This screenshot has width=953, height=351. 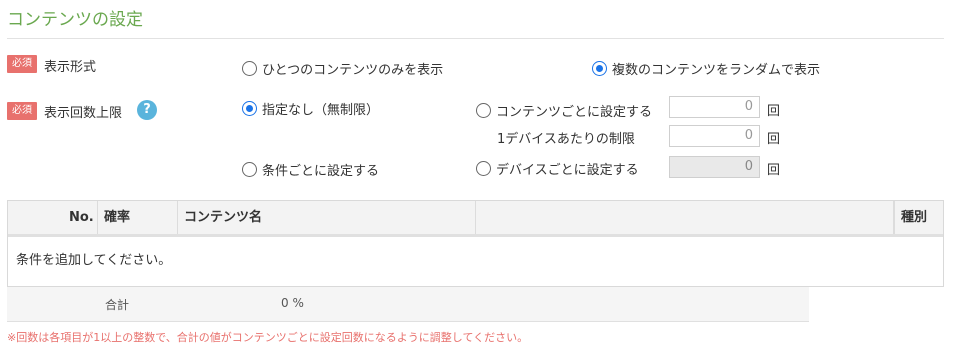 What do you see at coordinates (408, 304) in the screenshot?
I see `total-row: 合計 0 %` at bounding box center [408, 304].